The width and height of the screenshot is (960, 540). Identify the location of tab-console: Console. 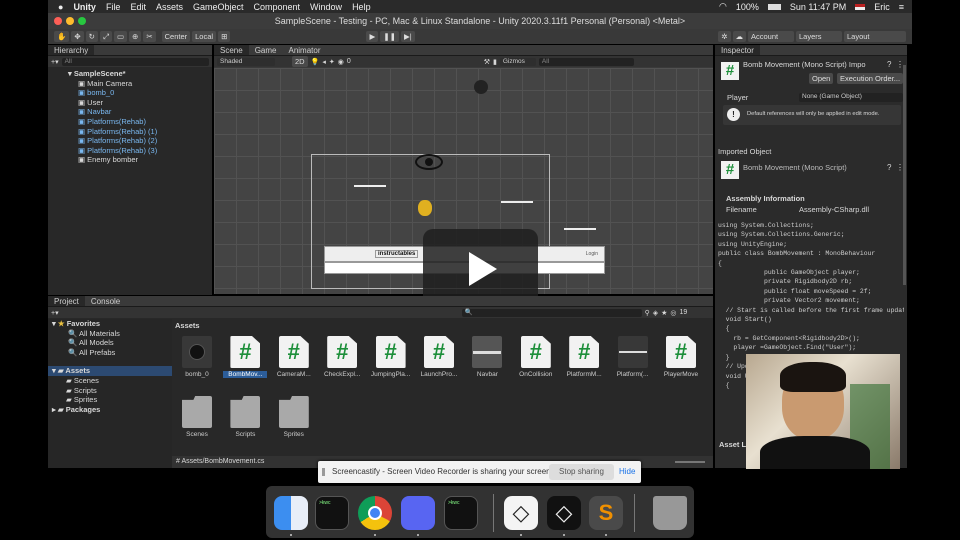
(105, 301).